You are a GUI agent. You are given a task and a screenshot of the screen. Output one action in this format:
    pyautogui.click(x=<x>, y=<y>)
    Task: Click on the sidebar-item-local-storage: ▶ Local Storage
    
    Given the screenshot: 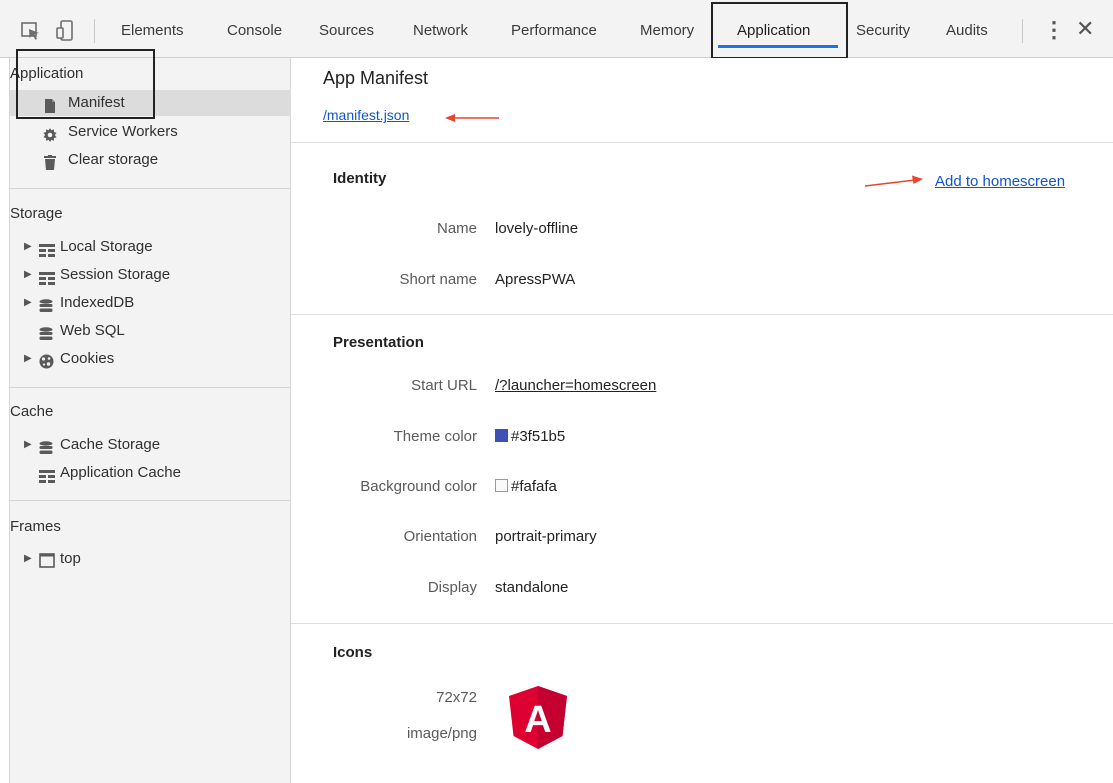 What is the action you would take?
    pyautogui.click(x=150, y=247)
    